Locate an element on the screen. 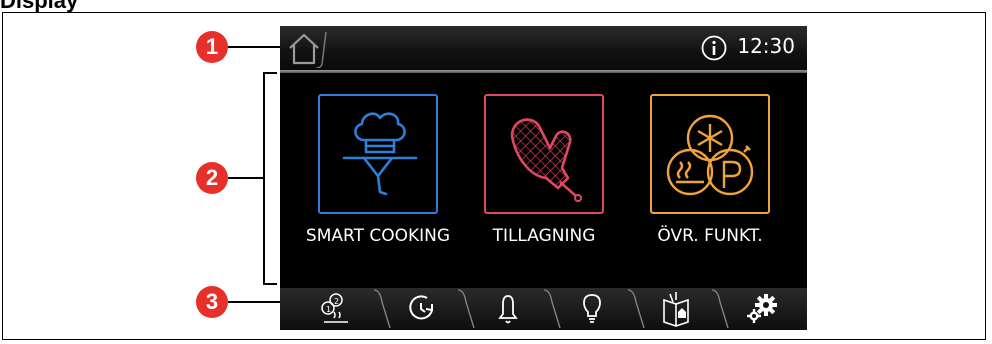 The width and height of the screenshot is (992, 344). tab-settings is located at coordinates (762, 309).